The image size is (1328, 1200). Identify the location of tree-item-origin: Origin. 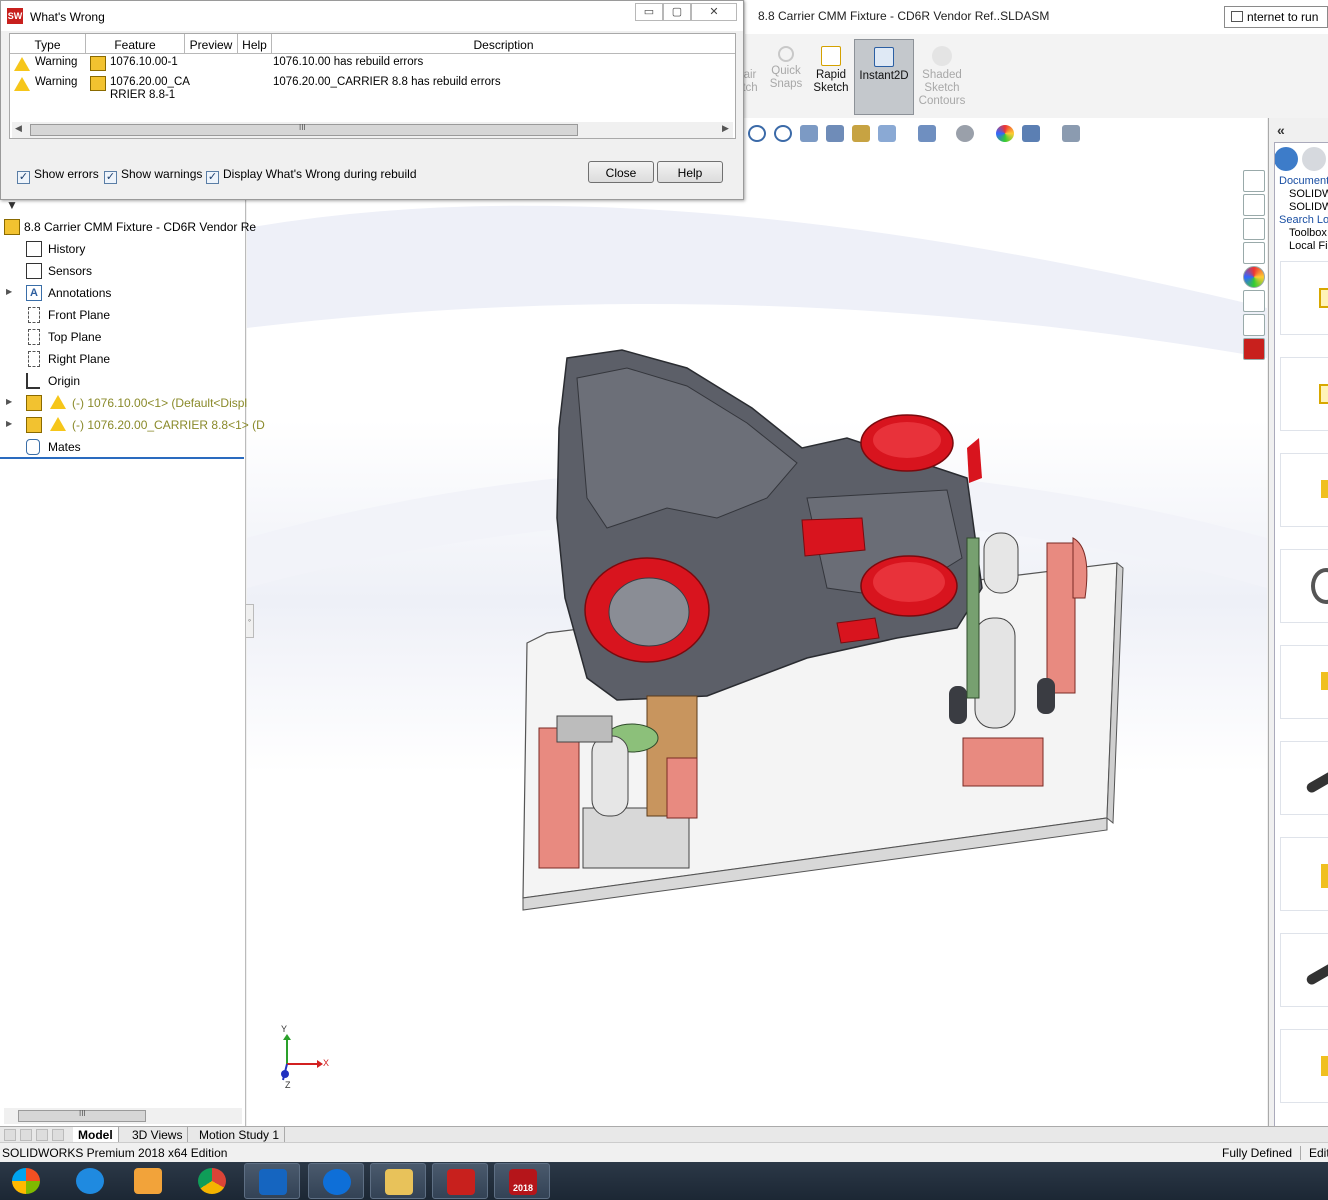
(123, 381).